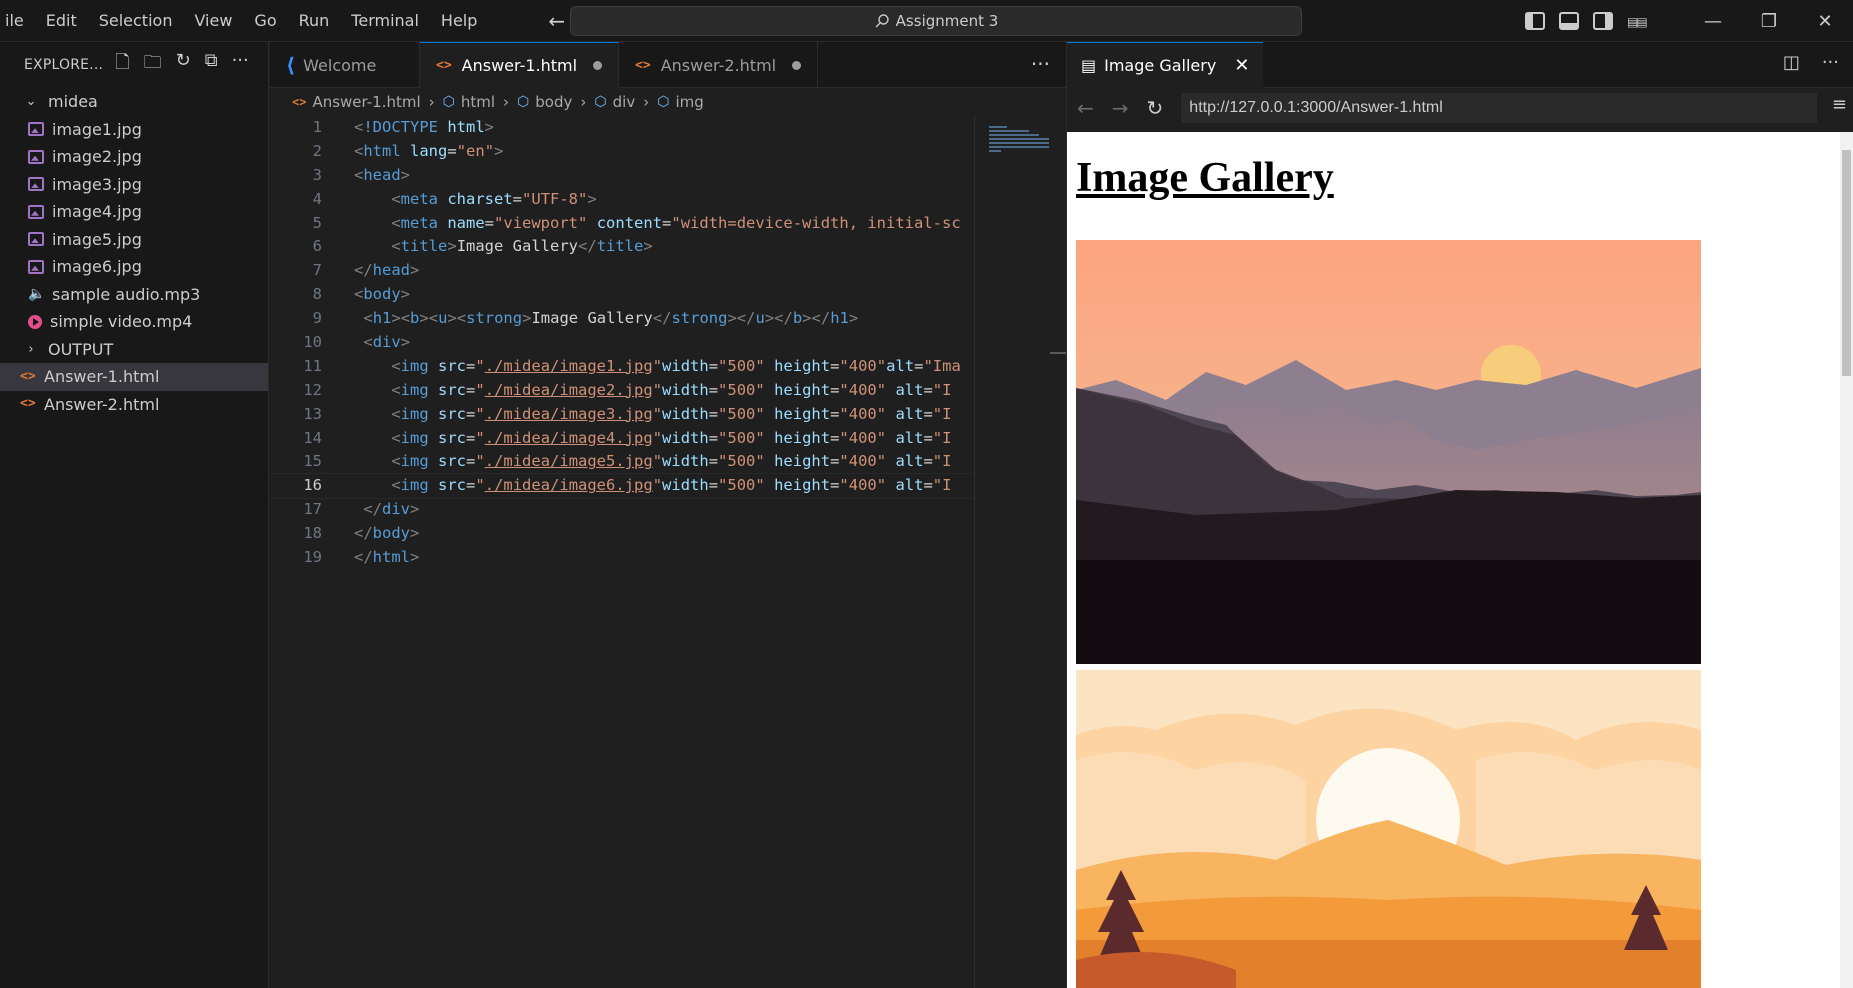 The height and width of the screenshot is (988, 1853). Describe the element at coordinates (1846, 263) in the screenshot. I see `scrollbar-thumb` at that location.